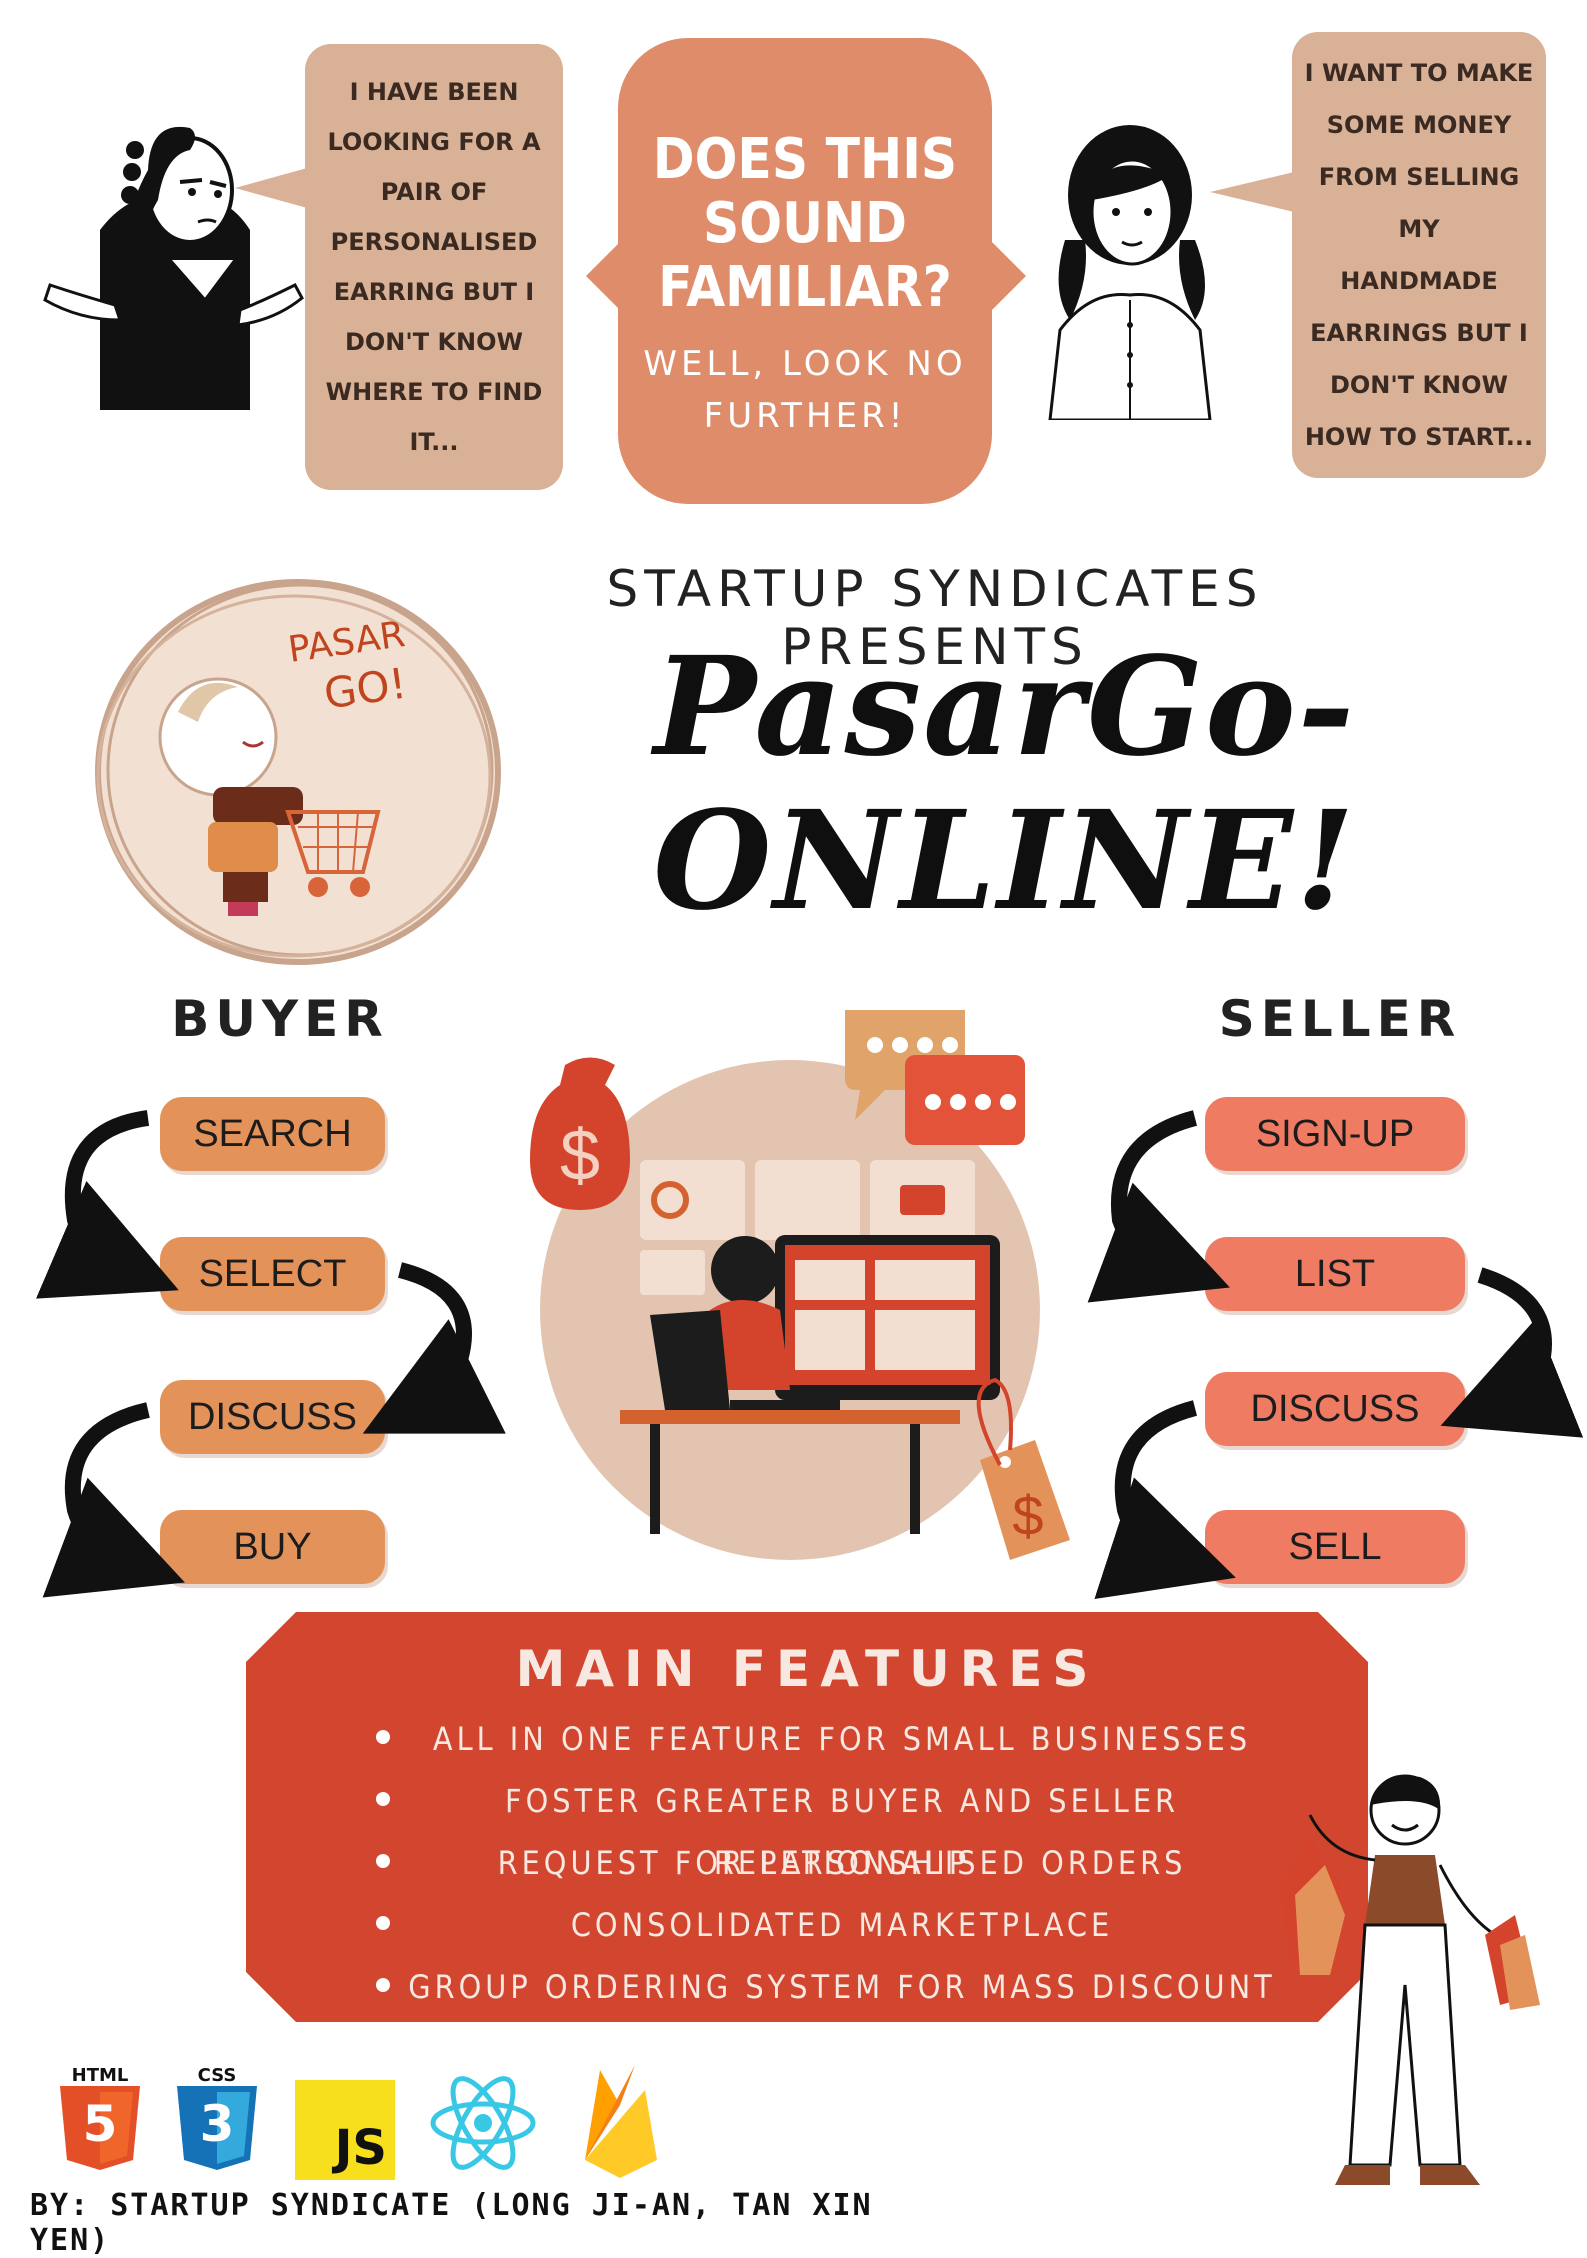  Describe the element at coordinates (1130, 271) in the screenshot. I see `seller-character` at that location.